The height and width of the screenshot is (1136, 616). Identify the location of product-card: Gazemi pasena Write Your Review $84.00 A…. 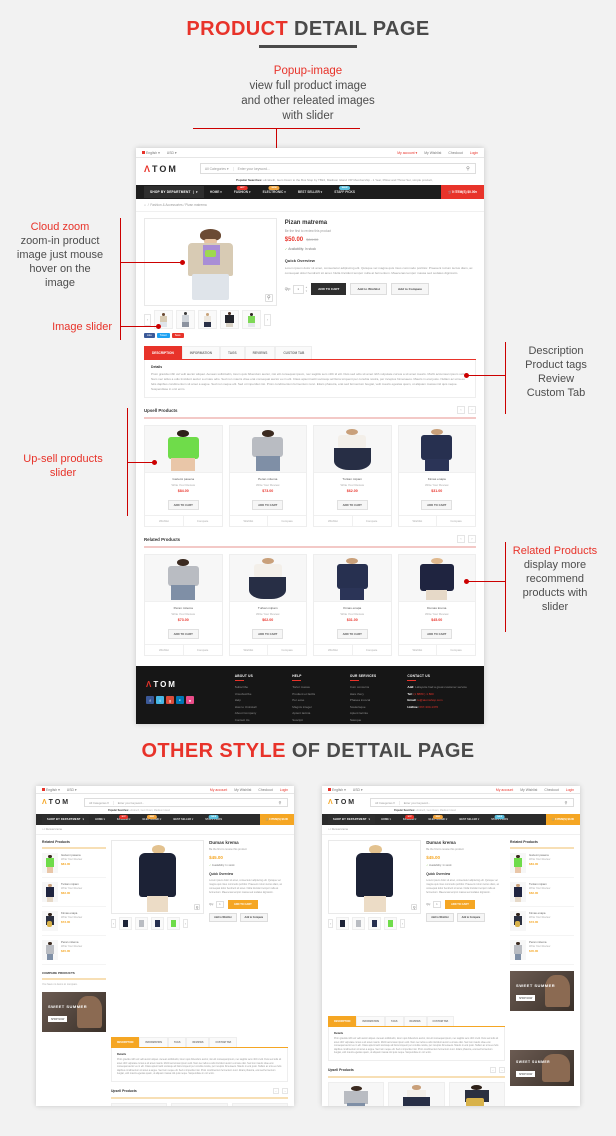
(183, 476).